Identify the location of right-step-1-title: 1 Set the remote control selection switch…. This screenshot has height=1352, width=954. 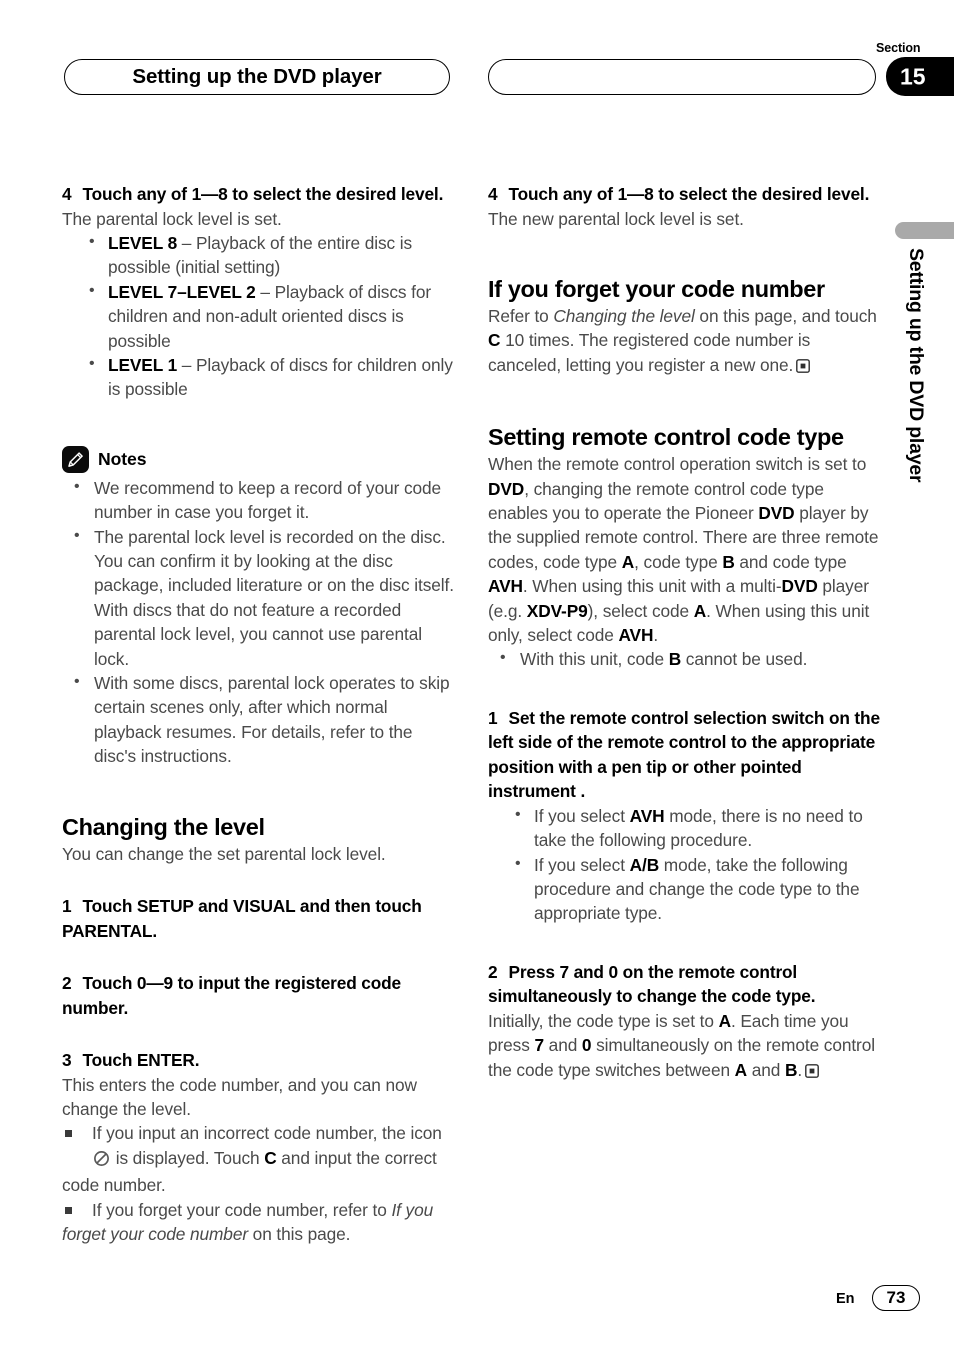
(686, 755).